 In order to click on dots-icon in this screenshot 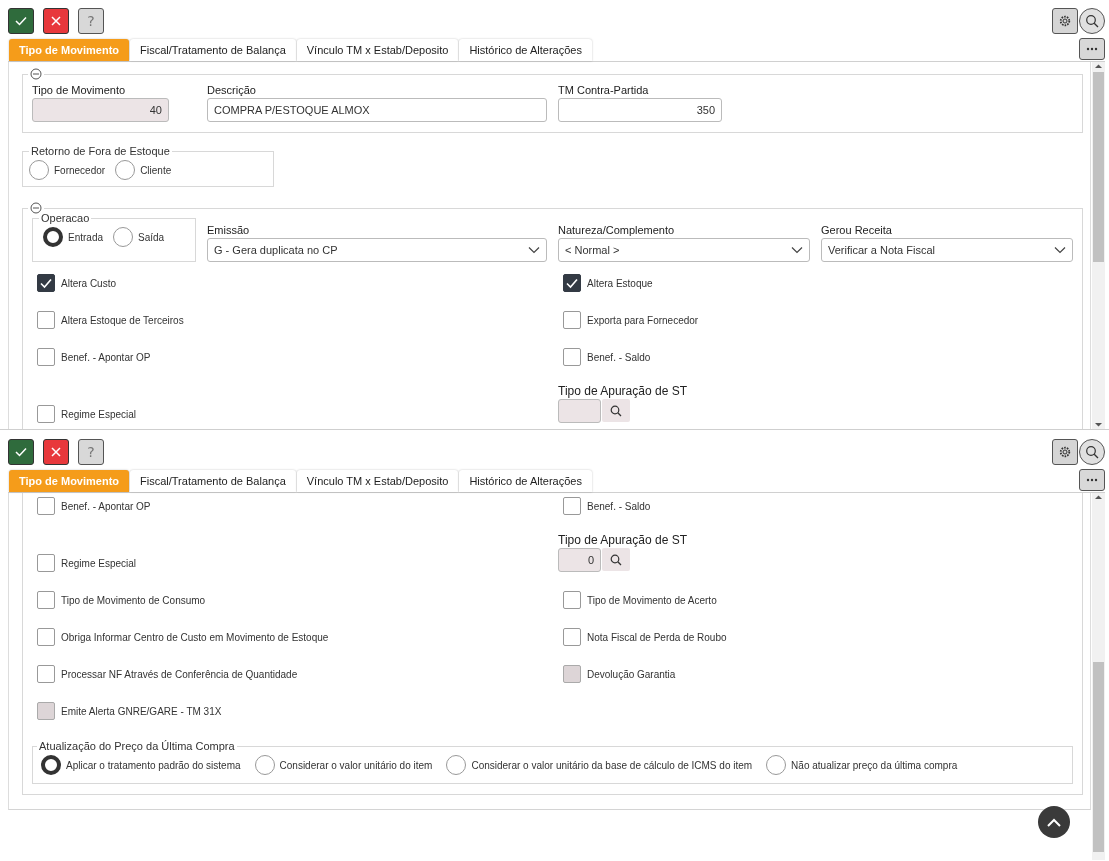, I will do `click(1092, 49)`.